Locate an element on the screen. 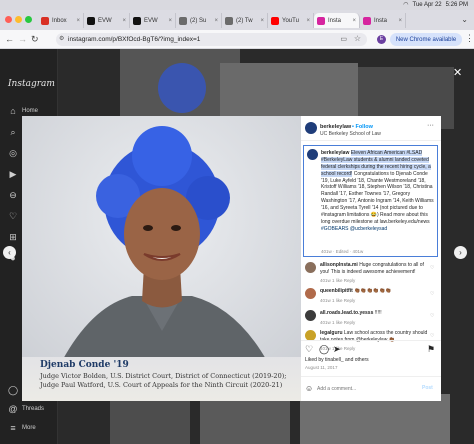 Image resolution: width=474 pixels, height=444 pixels. site-info-icon: ⚙ is located at coordinates (61, 38).